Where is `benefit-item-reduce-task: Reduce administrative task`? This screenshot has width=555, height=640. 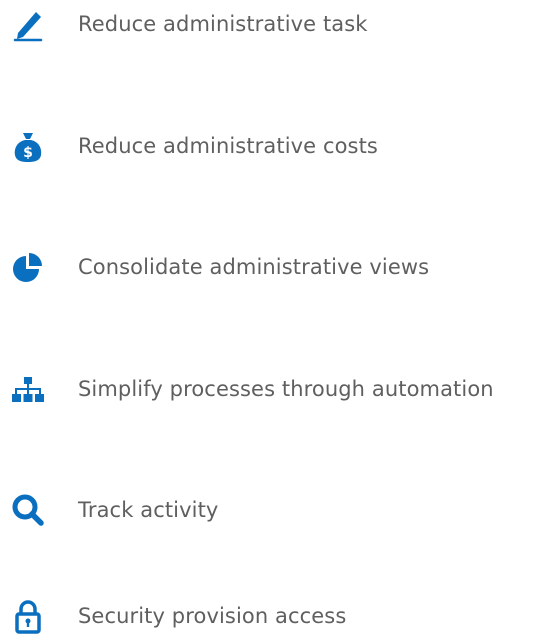 benefit-item-reduce-task: Reduce administrative task is located at coordinates (277, 24).